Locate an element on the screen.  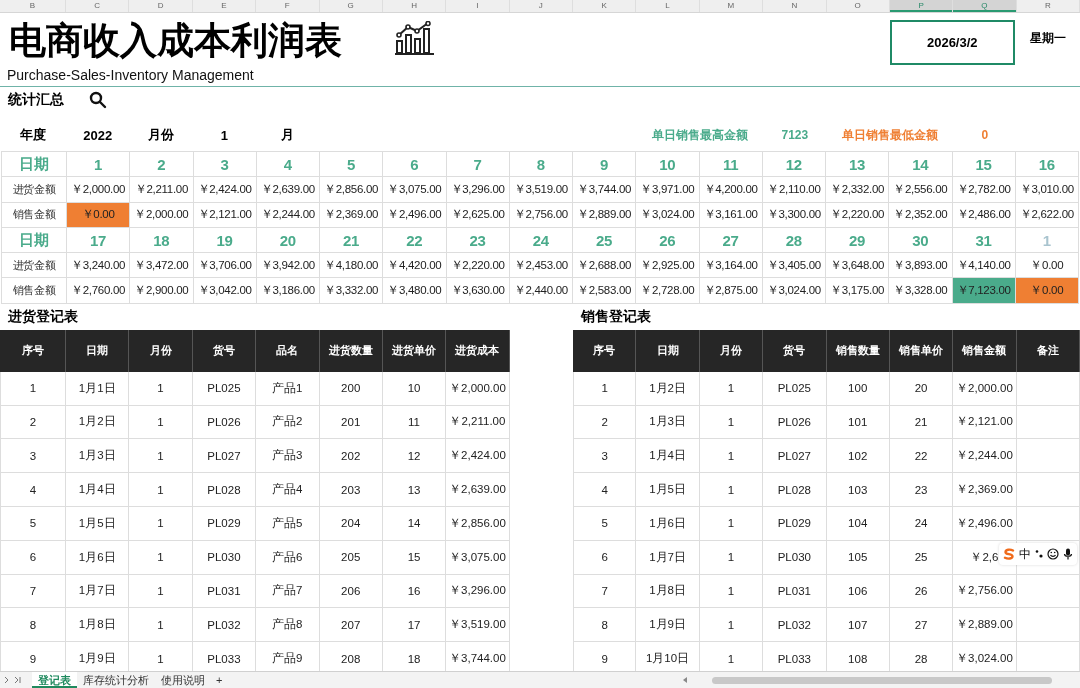
table-cell: ￥3,161.00 is located at coordinates (731, 215).